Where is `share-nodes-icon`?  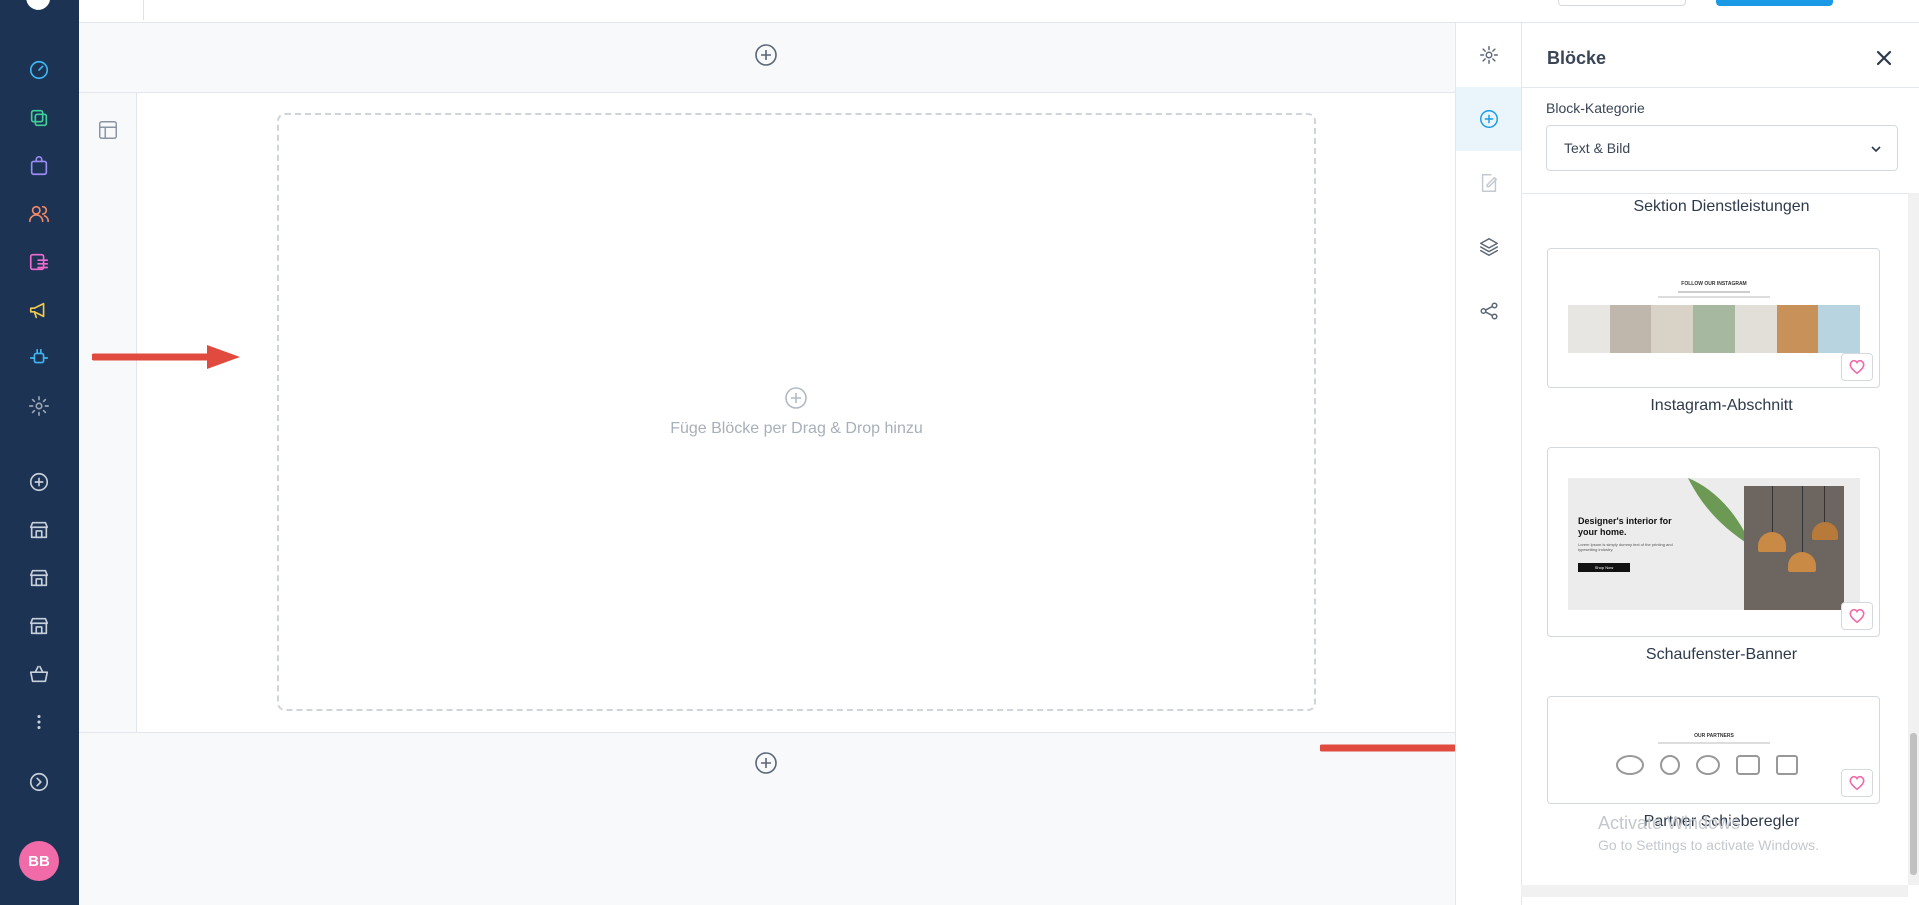 share-nodes-icon is located at coordinates (1488, 311).